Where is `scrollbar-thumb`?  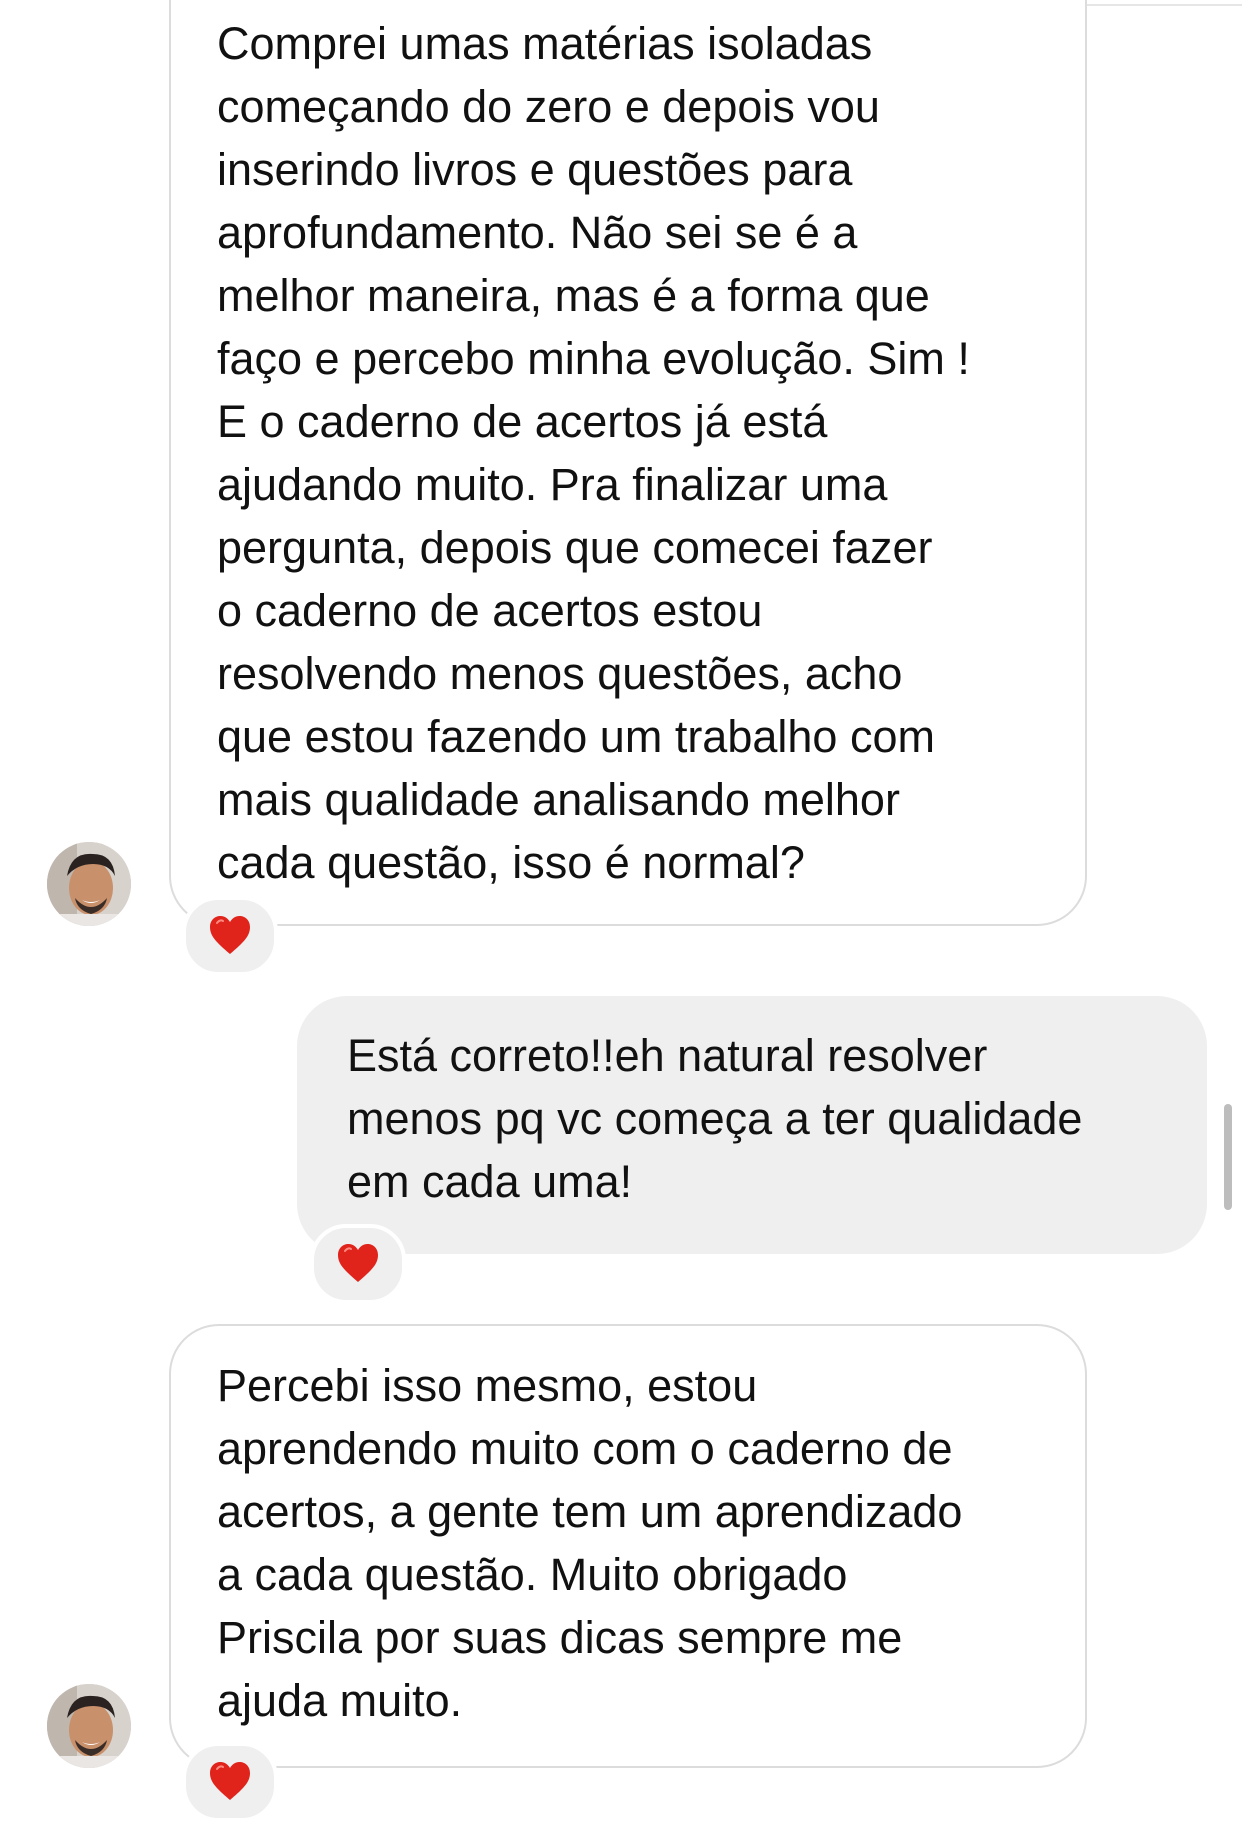 scrollbar-thumb is located at coordinates (1228, 1157).